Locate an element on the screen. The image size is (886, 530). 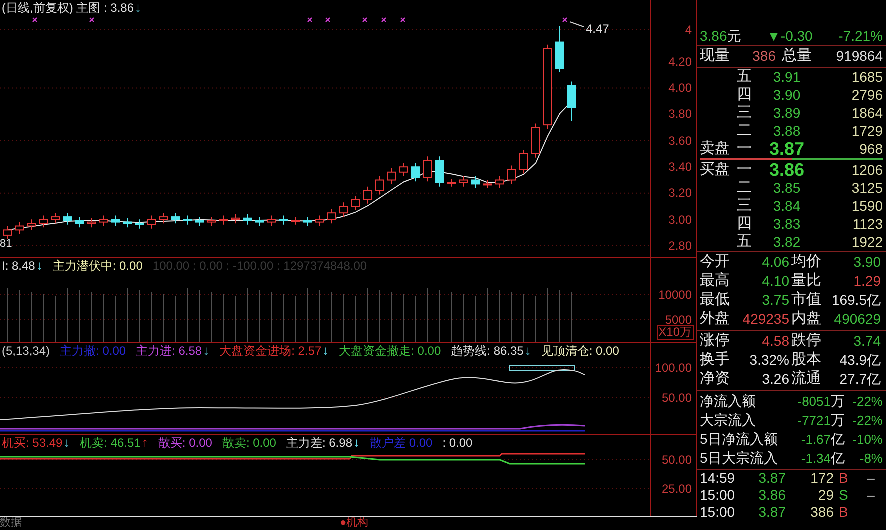
stat-label: 量比 is located at coordinates (807, 281).